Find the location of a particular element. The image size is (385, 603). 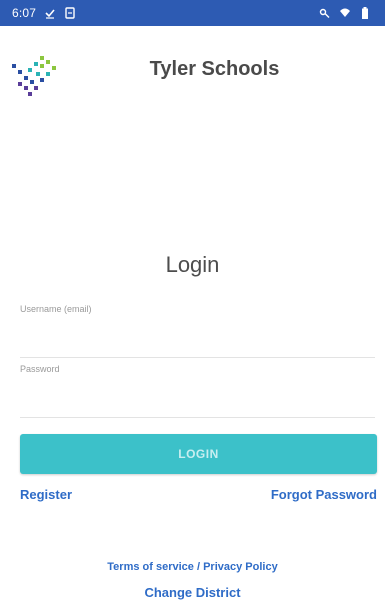

password-input is located at coordinates (197, 392).